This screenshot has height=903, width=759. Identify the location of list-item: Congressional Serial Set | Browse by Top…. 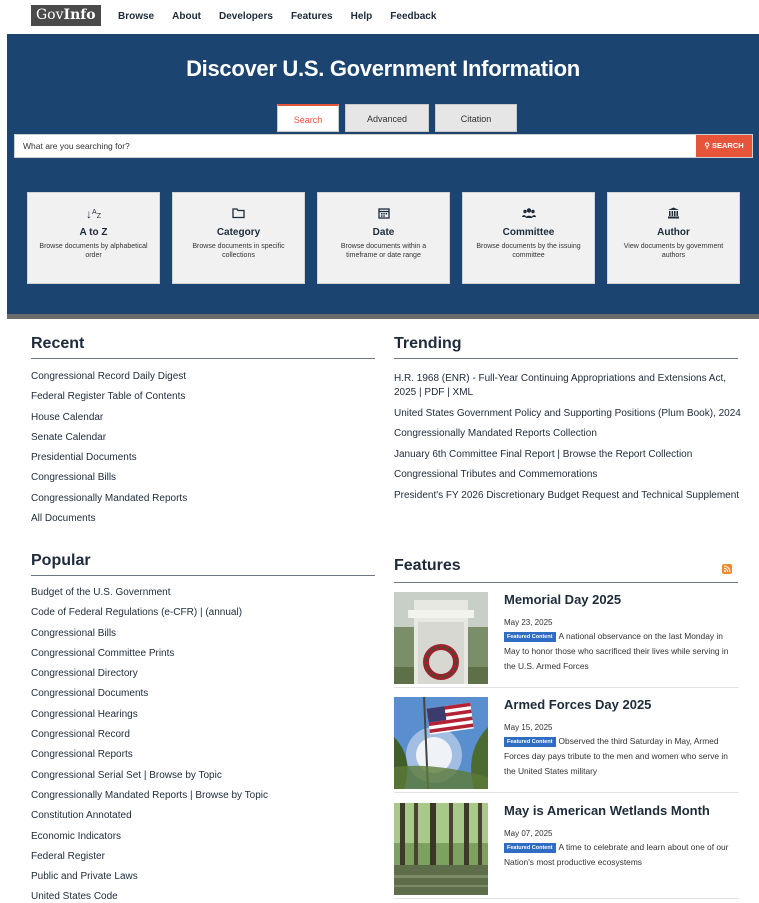
(149, 776).